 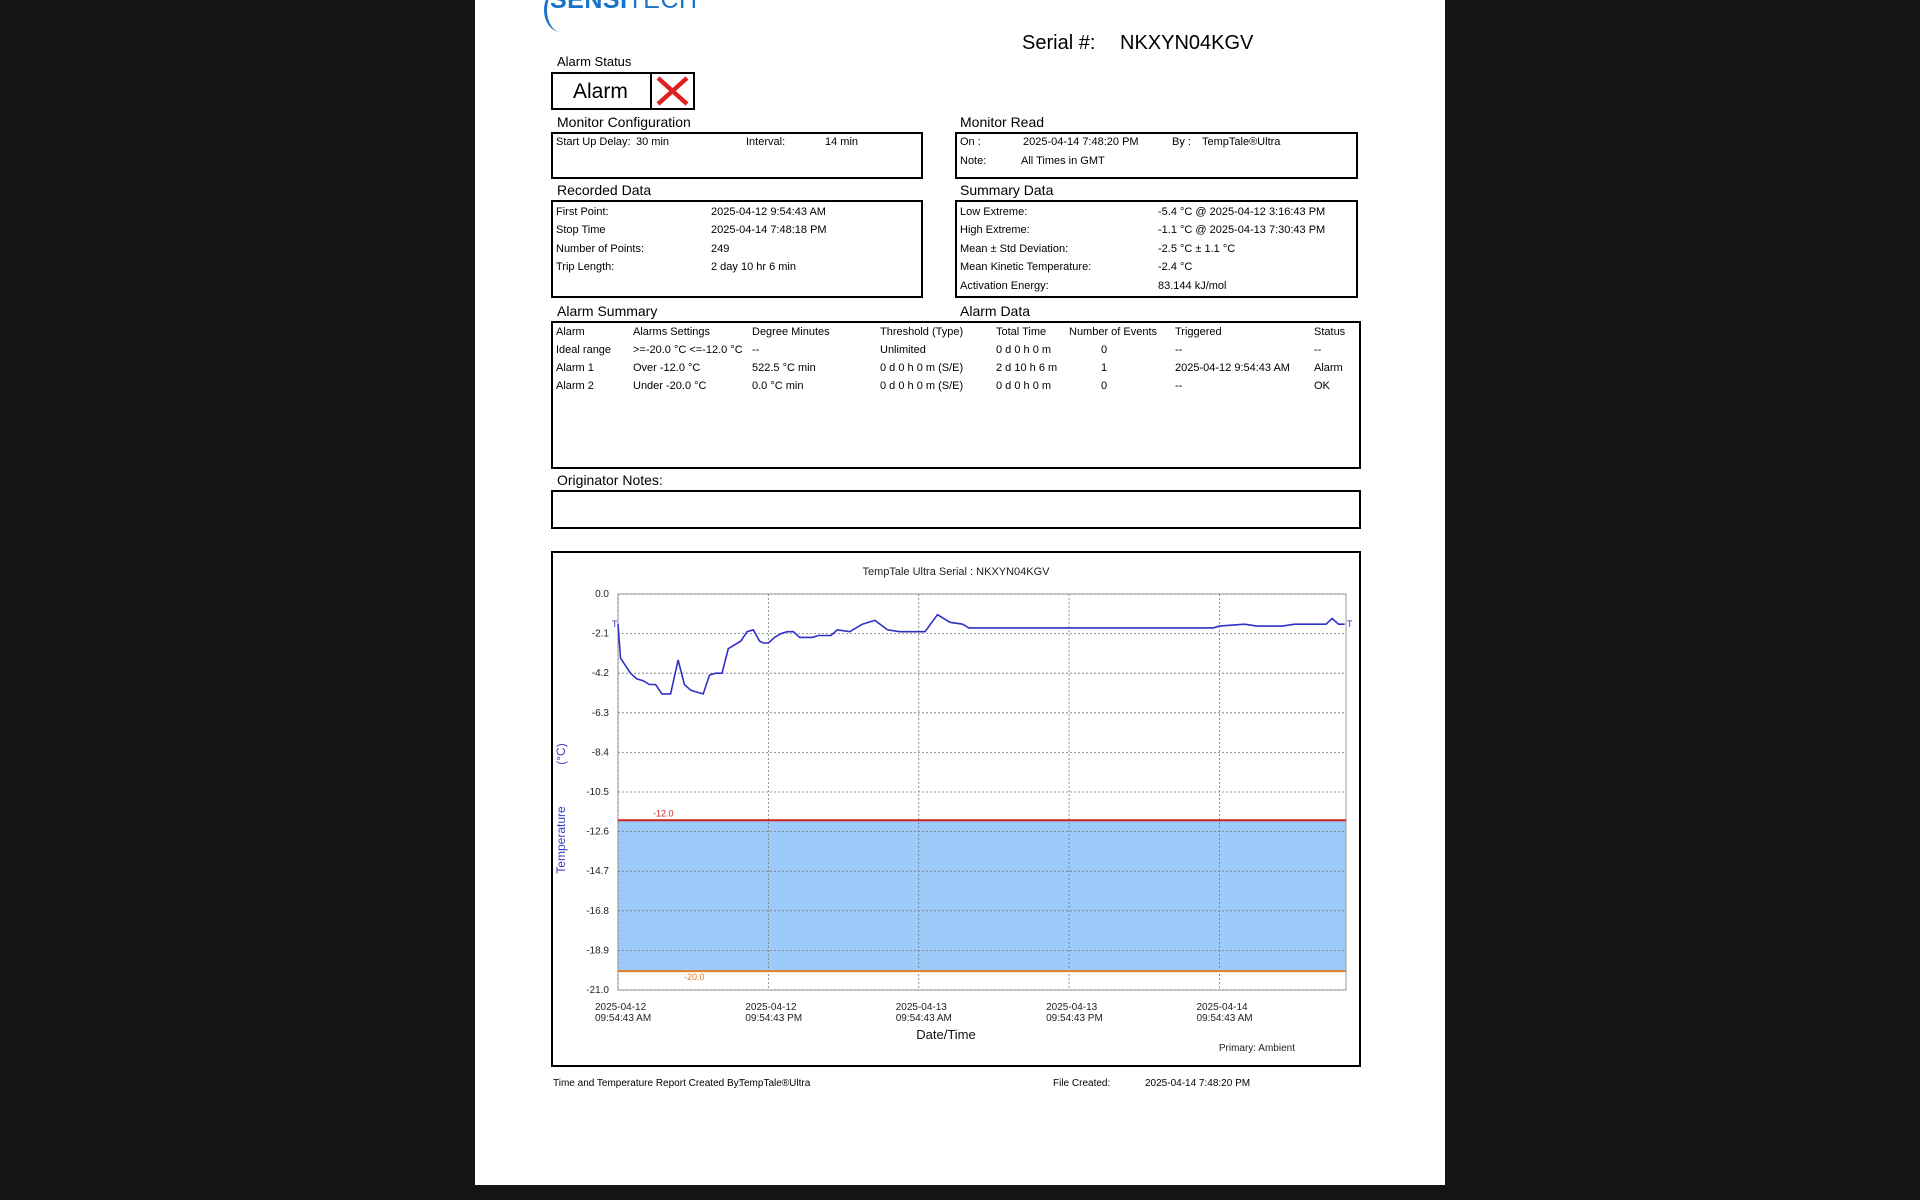 I want to click on table-cell: Alarm 2, so click(x=575, y=386).